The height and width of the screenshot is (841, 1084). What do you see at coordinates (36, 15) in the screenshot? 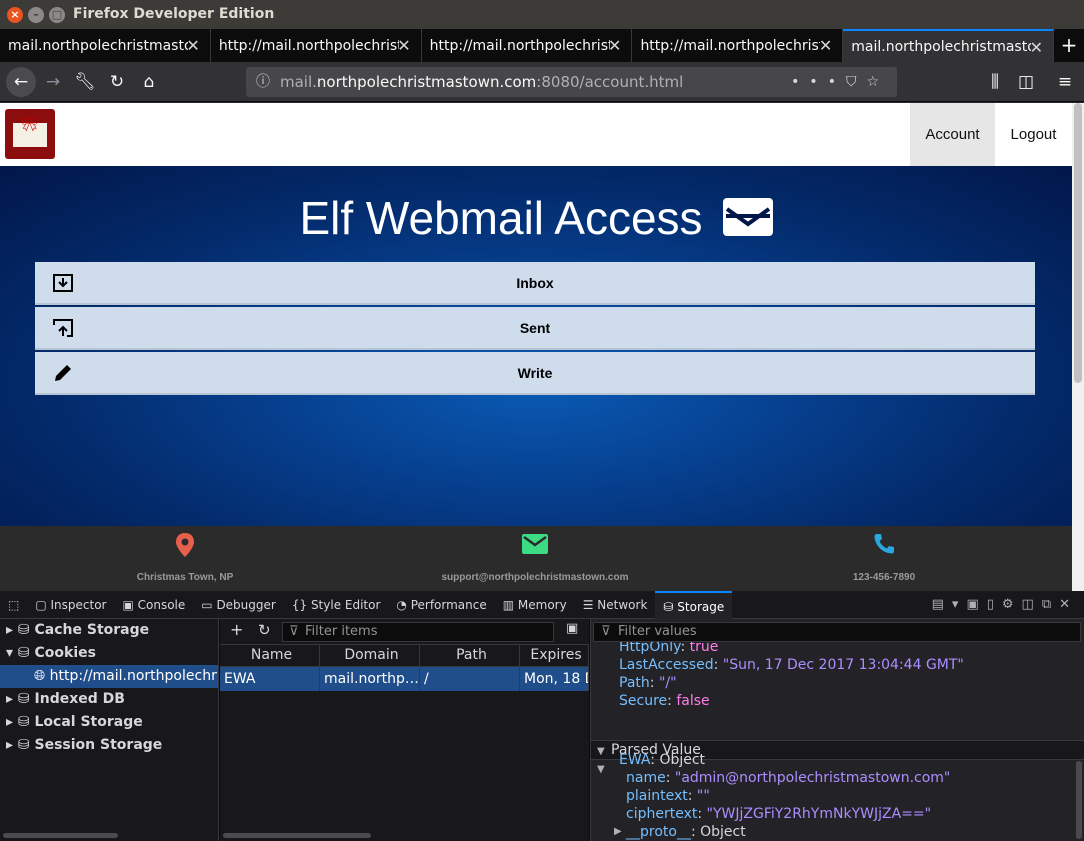
I see `window-minimize-button: –` at bounding box center [36, 15].